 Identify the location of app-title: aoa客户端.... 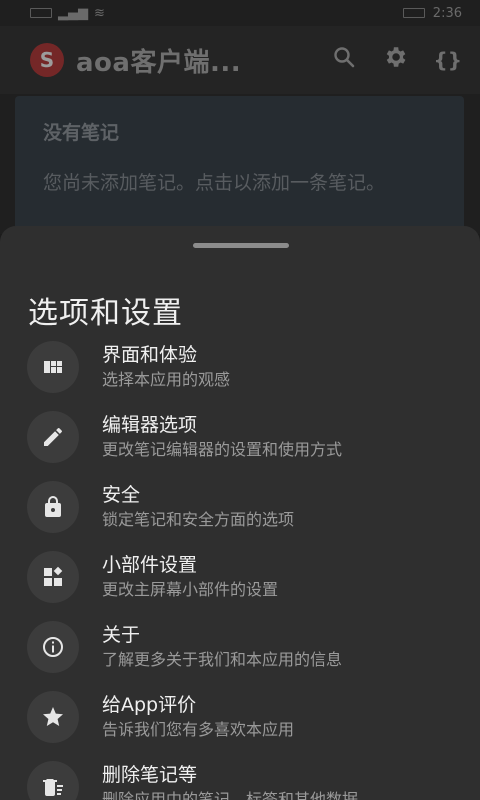
(159, 62).